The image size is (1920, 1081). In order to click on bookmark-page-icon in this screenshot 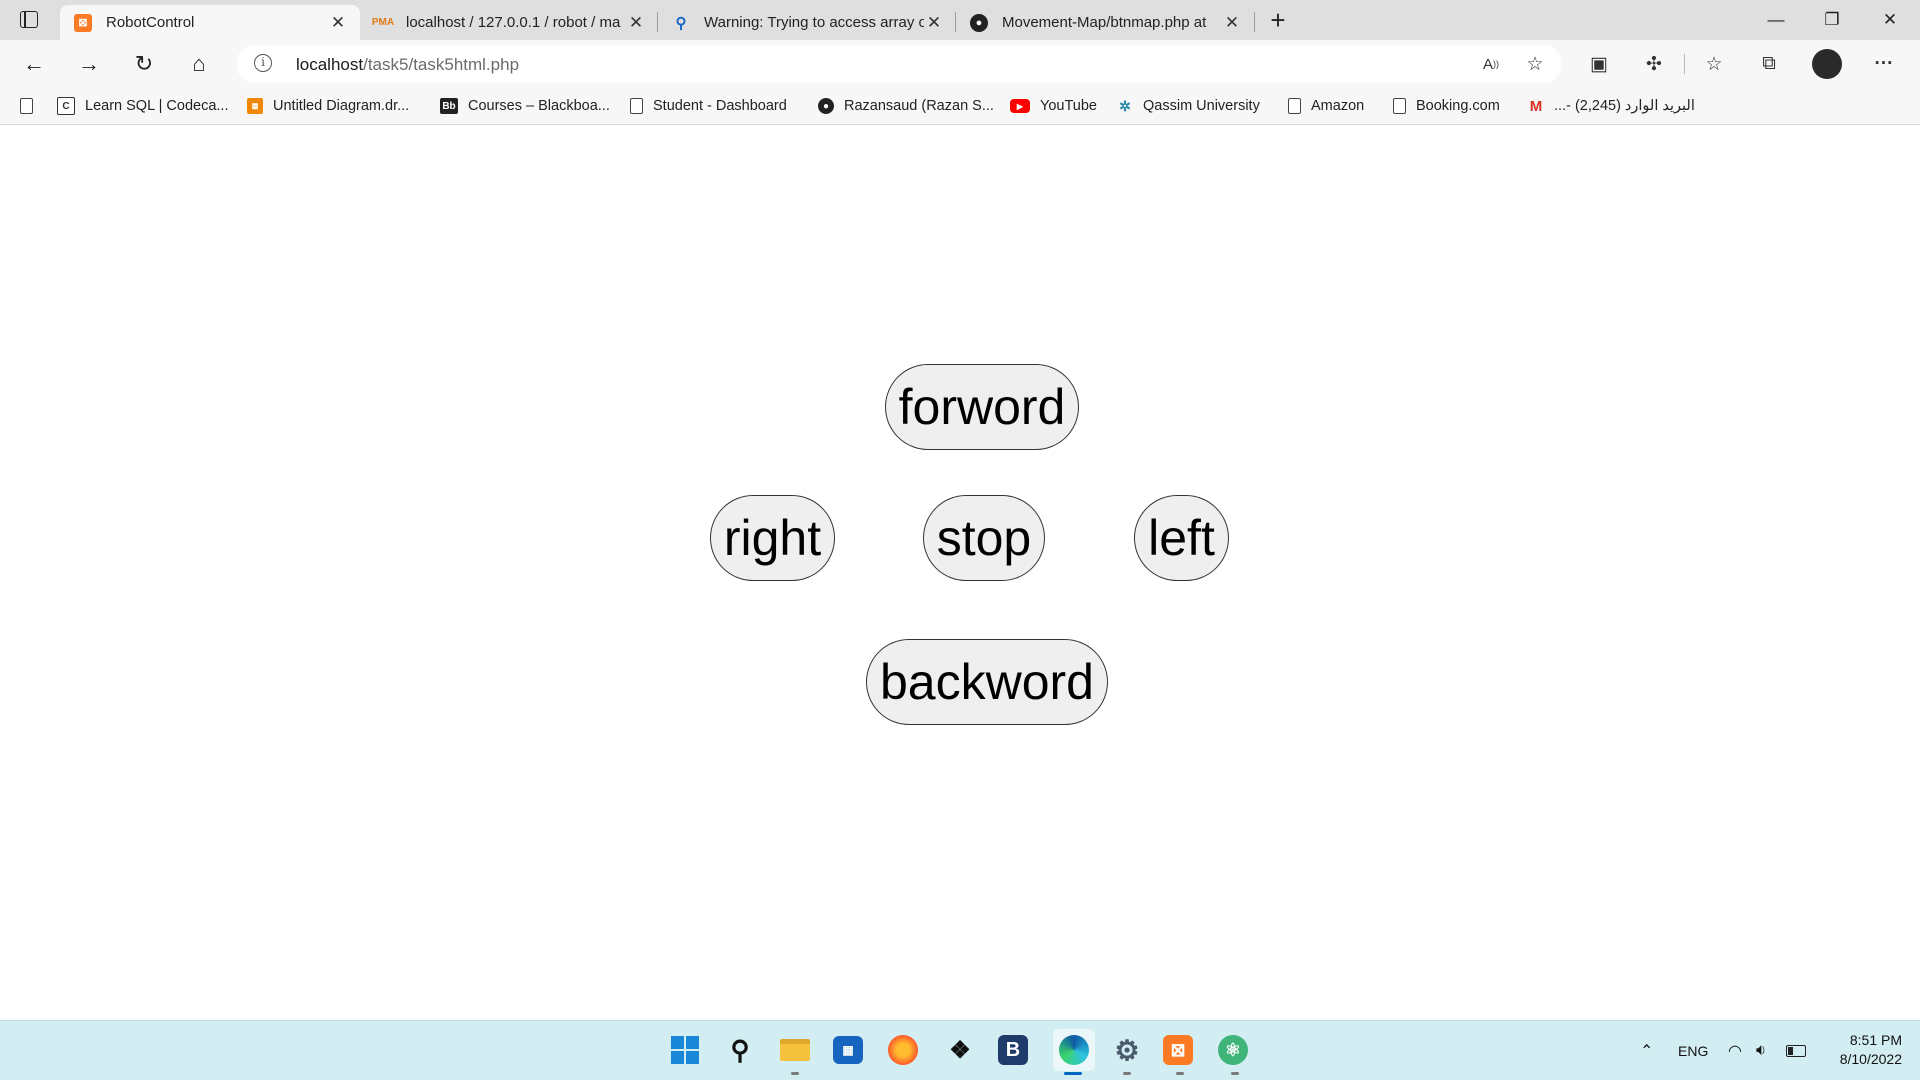, I will do `click(31, 106)`.